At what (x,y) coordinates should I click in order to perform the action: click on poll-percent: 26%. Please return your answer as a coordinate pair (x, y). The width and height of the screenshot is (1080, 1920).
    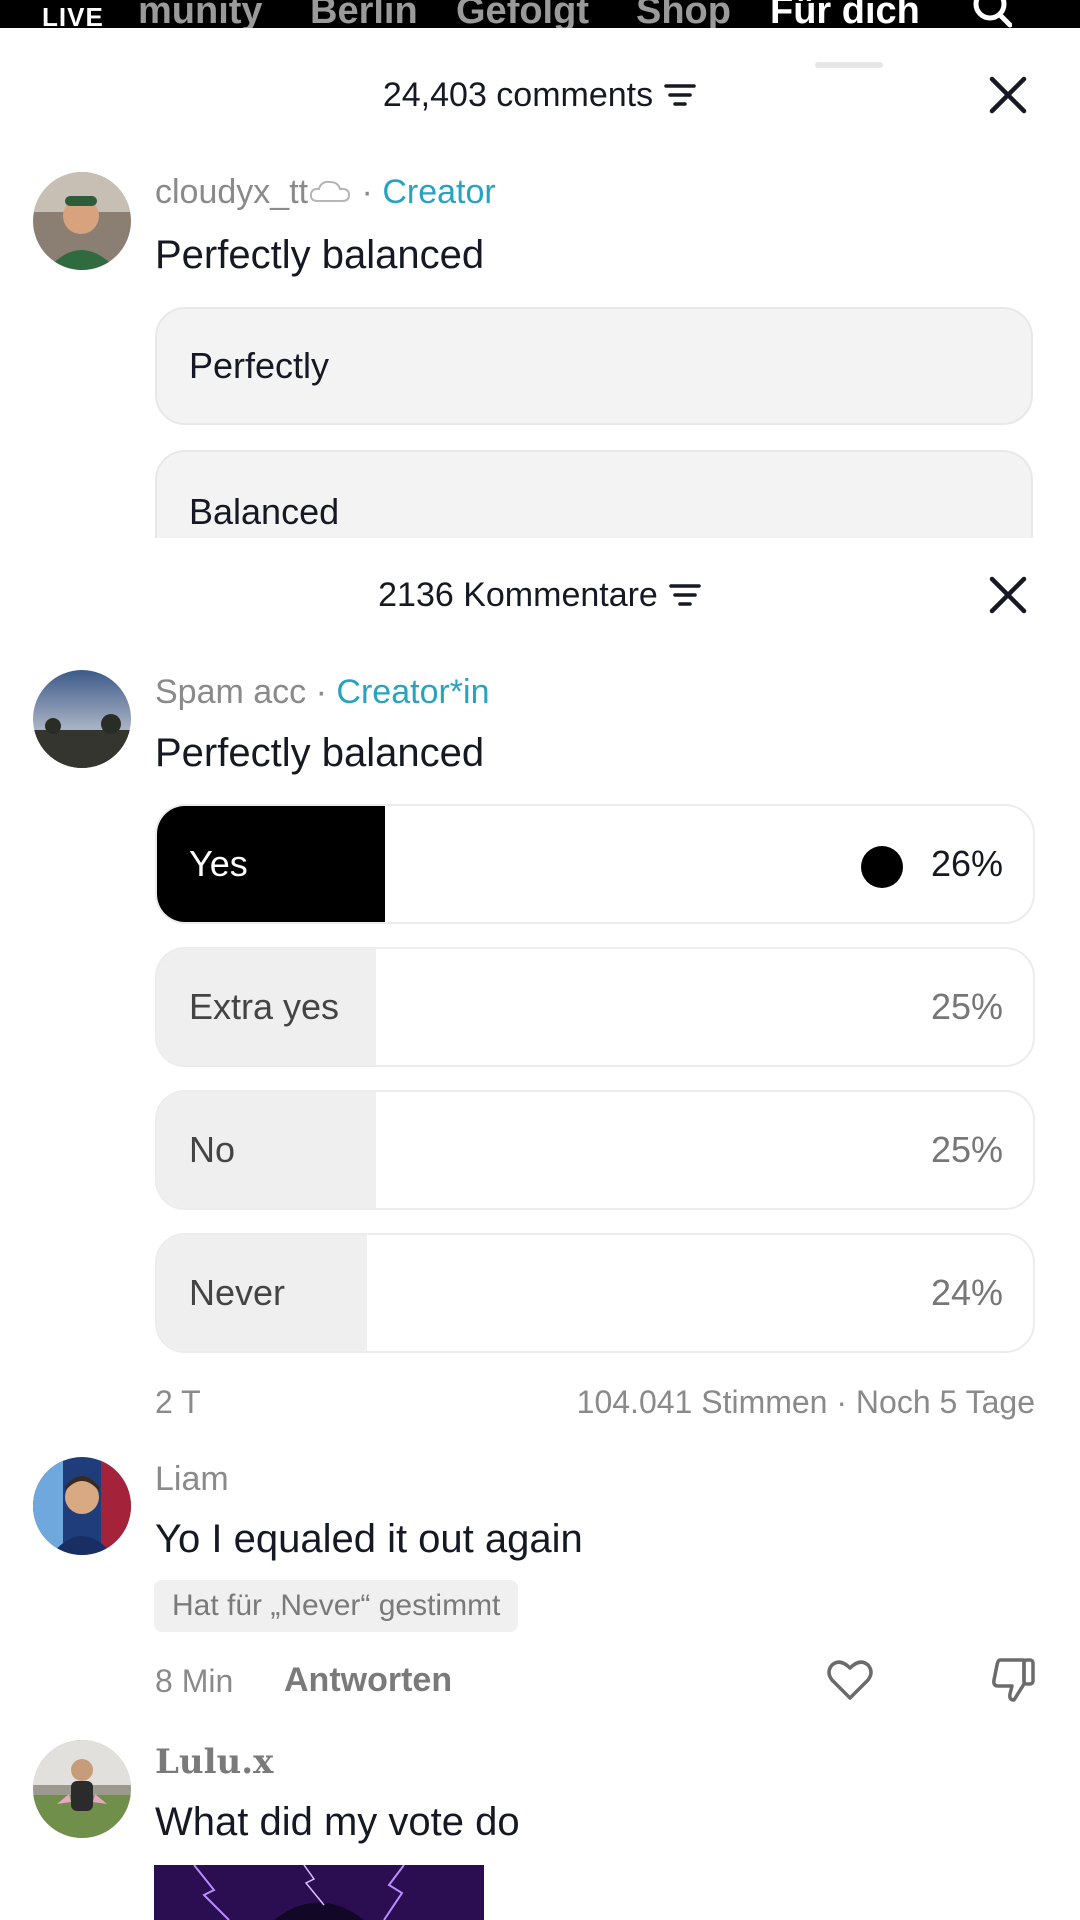
    Looking at the image, I should click on (966, 863).